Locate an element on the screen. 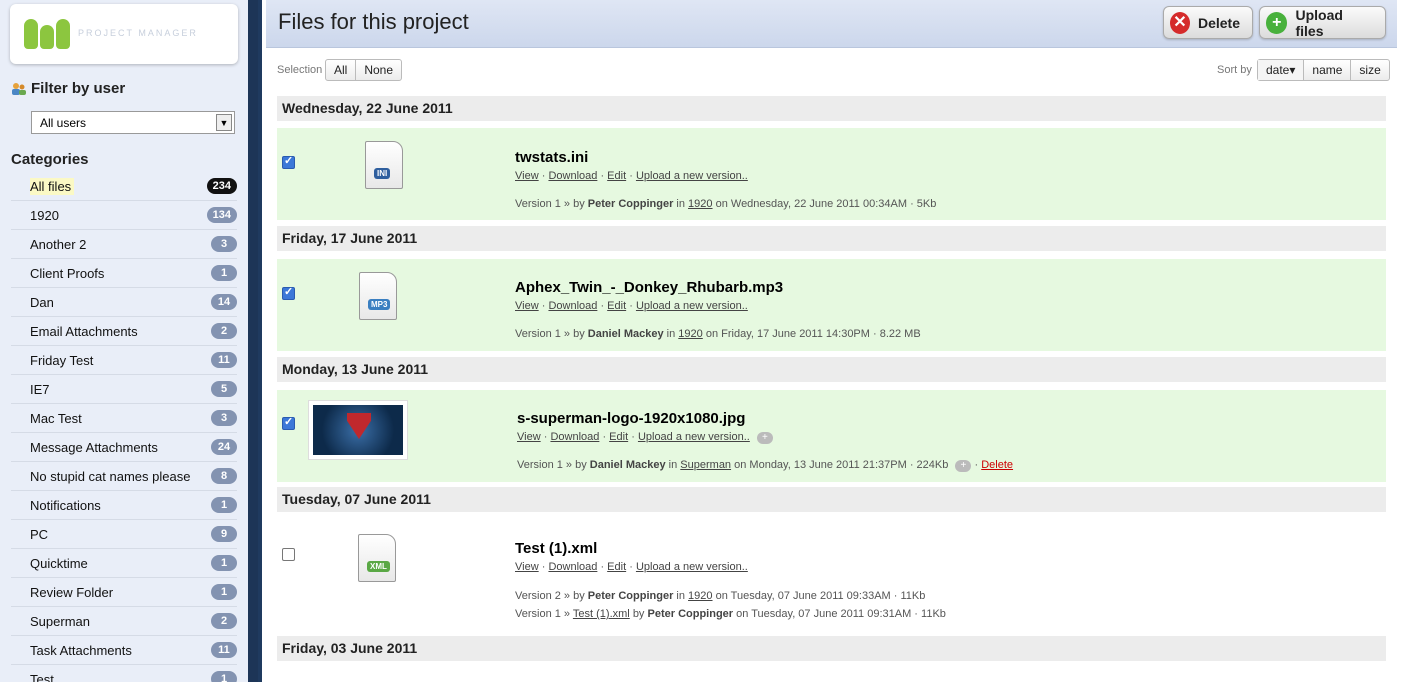  version-suffix: on Monday, 13 June 2011 21:37PM · 224Kb is located at coordinates (841, 465).